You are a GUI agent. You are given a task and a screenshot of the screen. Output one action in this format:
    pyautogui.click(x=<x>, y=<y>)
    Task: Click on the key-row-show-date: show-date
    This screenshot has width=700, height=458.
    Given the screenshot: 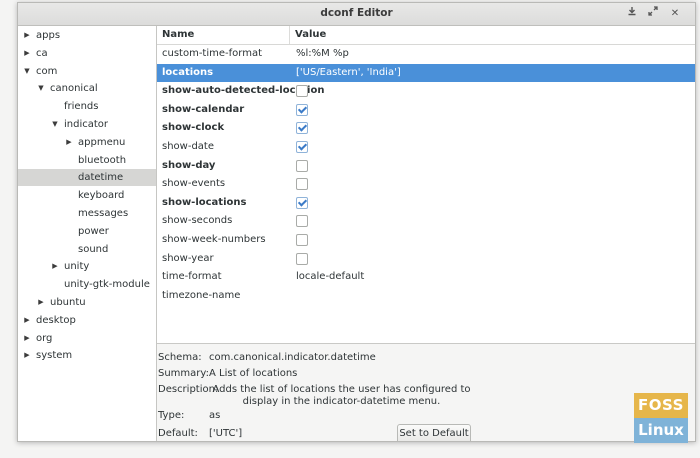 What is the action you would take?
    pyautogui.click(x=426, y=147)
    